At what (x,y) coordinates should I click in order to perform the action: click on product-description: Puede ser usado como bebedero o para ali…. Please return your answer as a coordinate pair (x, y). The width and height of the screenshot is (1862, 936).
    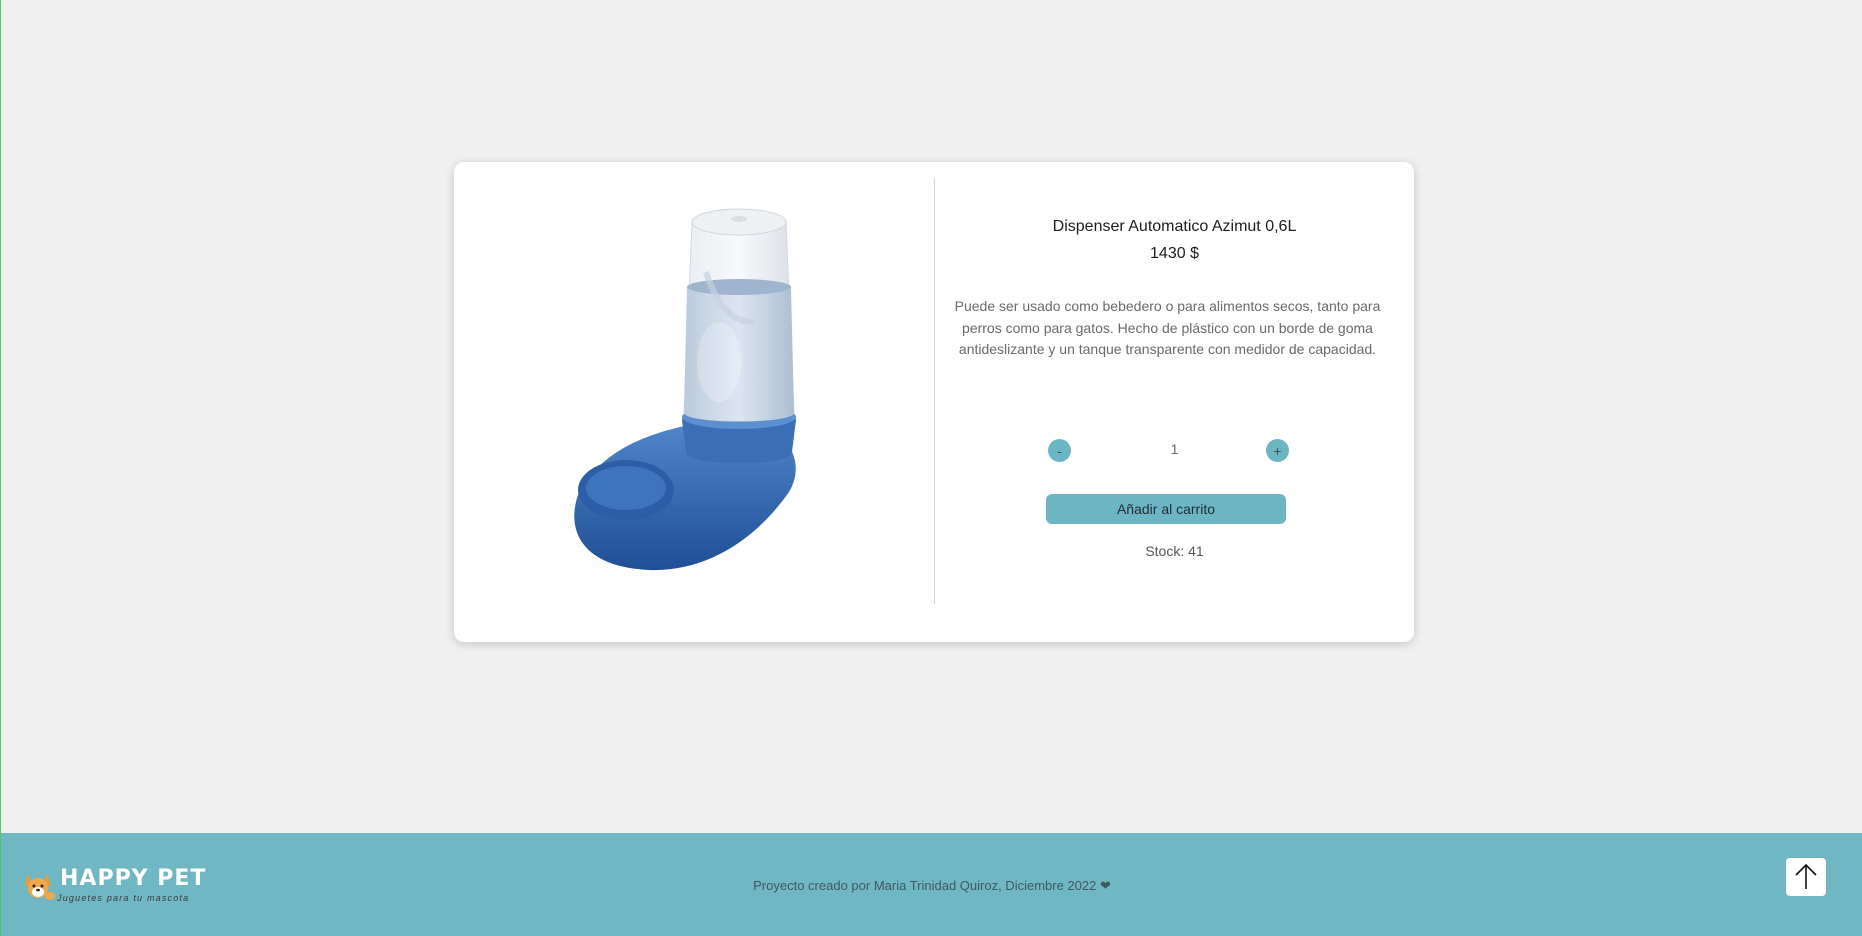
    Looking at the image, I should click on (1167, 327).